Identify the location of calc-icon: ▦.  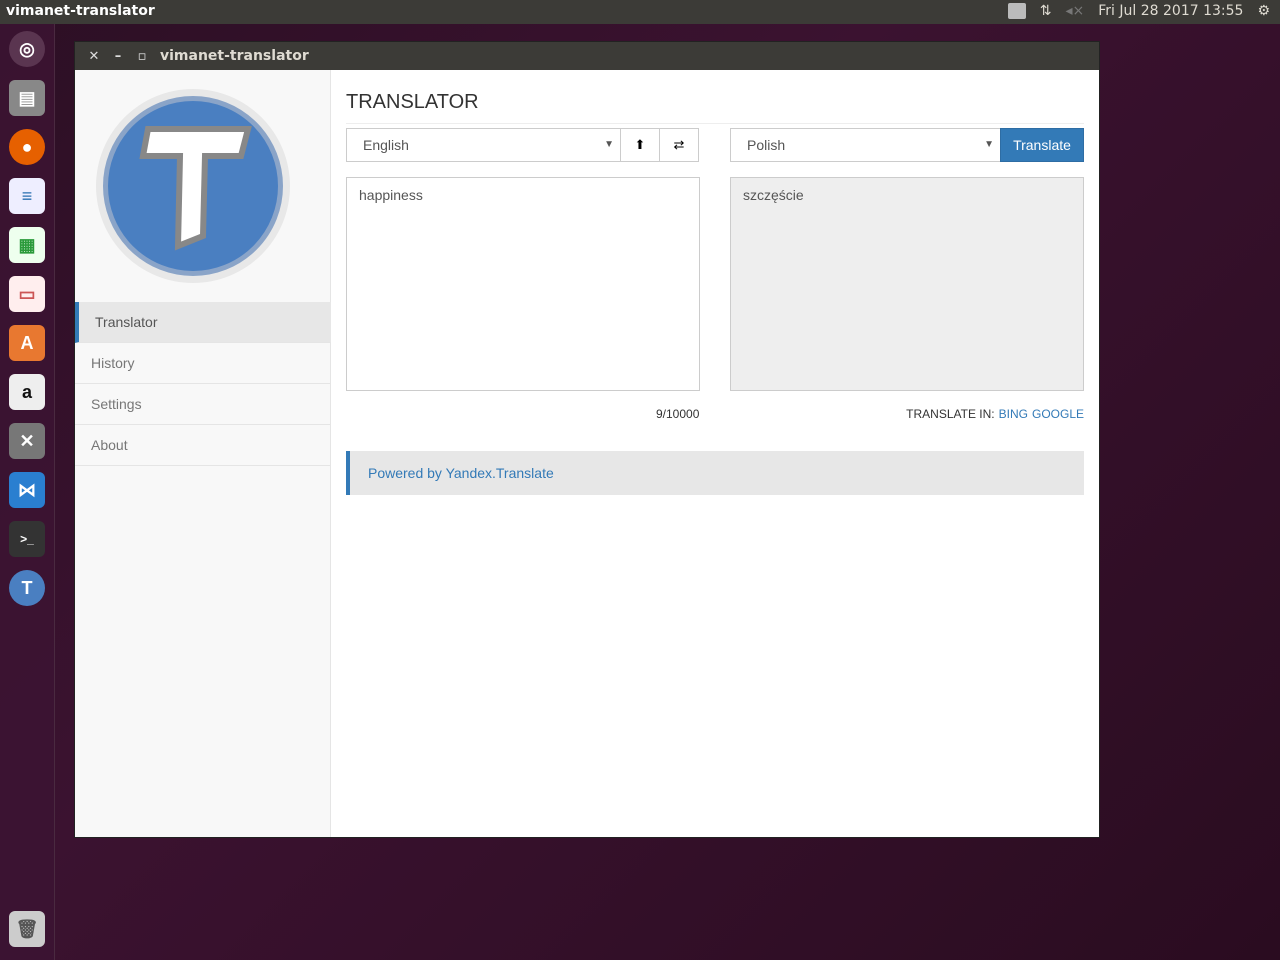
(27, 245).